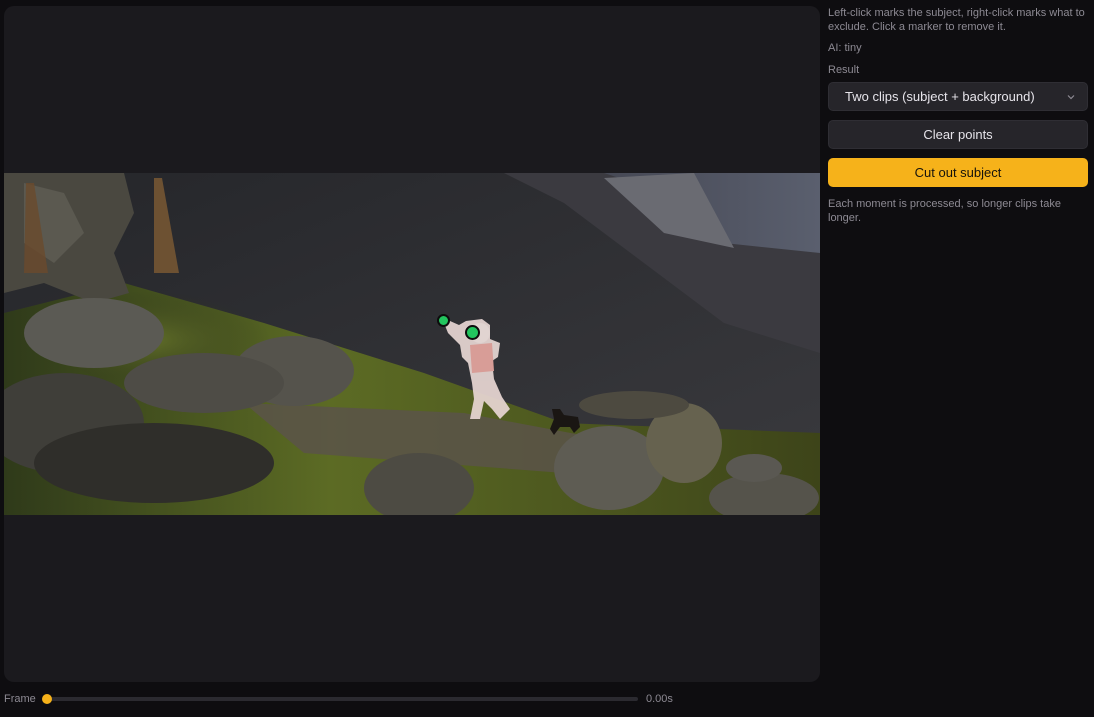 This screenshot has width=1094, height=717. What do you see at coordinates (940, 96) in the screenshot?
I see `result-select-value: Two clips (subject + background)` at bounding box center [940, 96].